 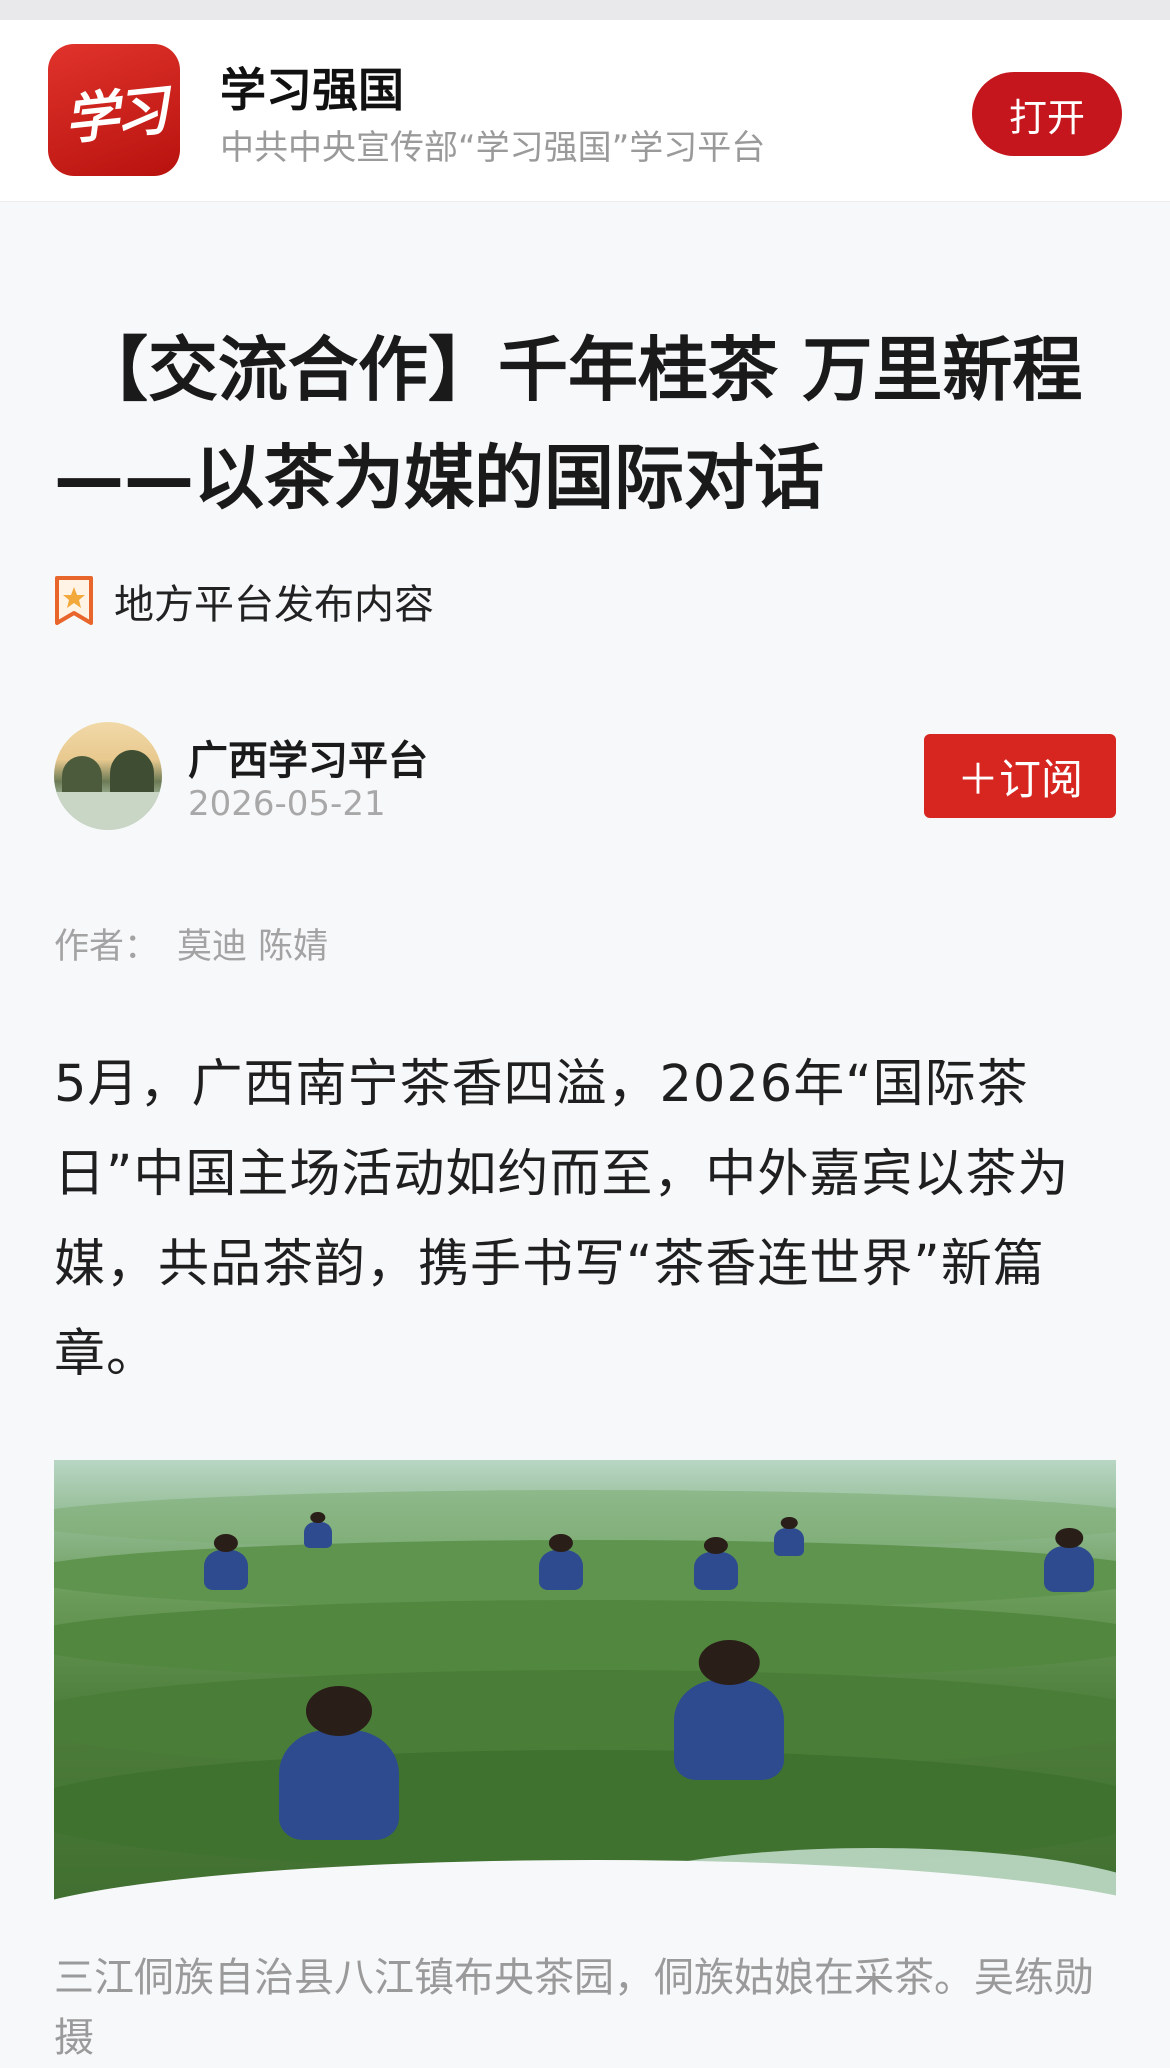 I want to click on source-tag: 地方平台发布内容, so click(x=244, y=601).